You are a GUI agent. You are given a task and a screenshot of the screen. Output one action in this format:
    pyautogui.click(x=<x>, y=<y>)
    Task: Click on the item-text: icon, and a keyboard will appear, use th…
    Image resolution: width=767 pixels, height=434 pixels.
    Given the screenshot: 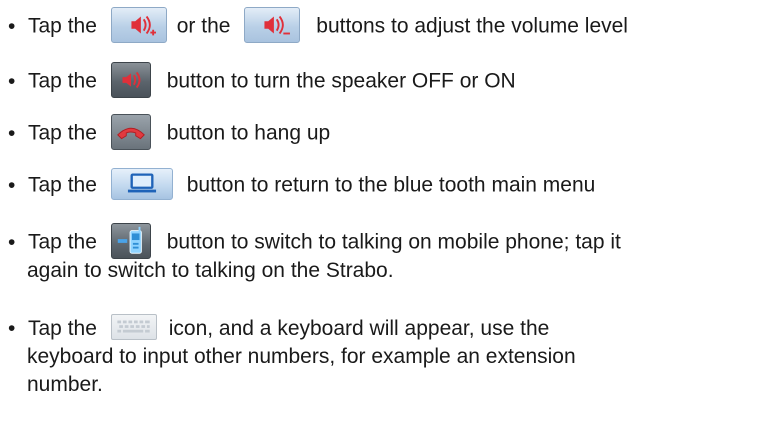 What is the action you would take?
    pyautogui.click(x=359, y=328)
    